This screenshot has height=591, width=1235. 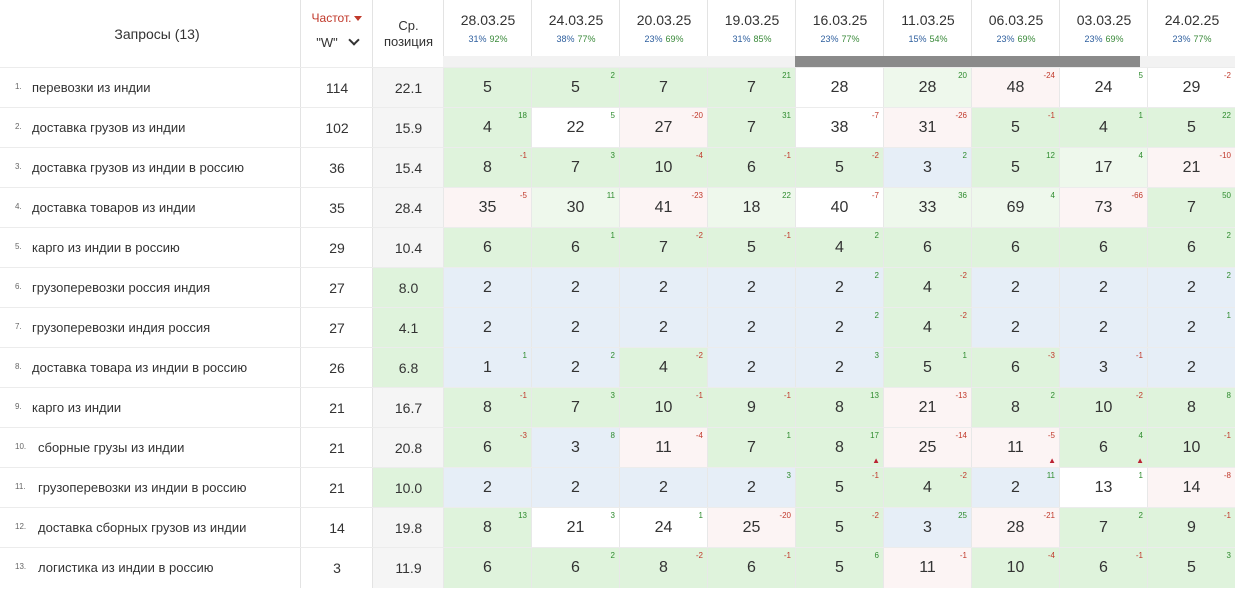 What do you see at coordinates (575, 208) in the screenshot?
I see `position-cell: 30 11` at bounding box center [575, 208].